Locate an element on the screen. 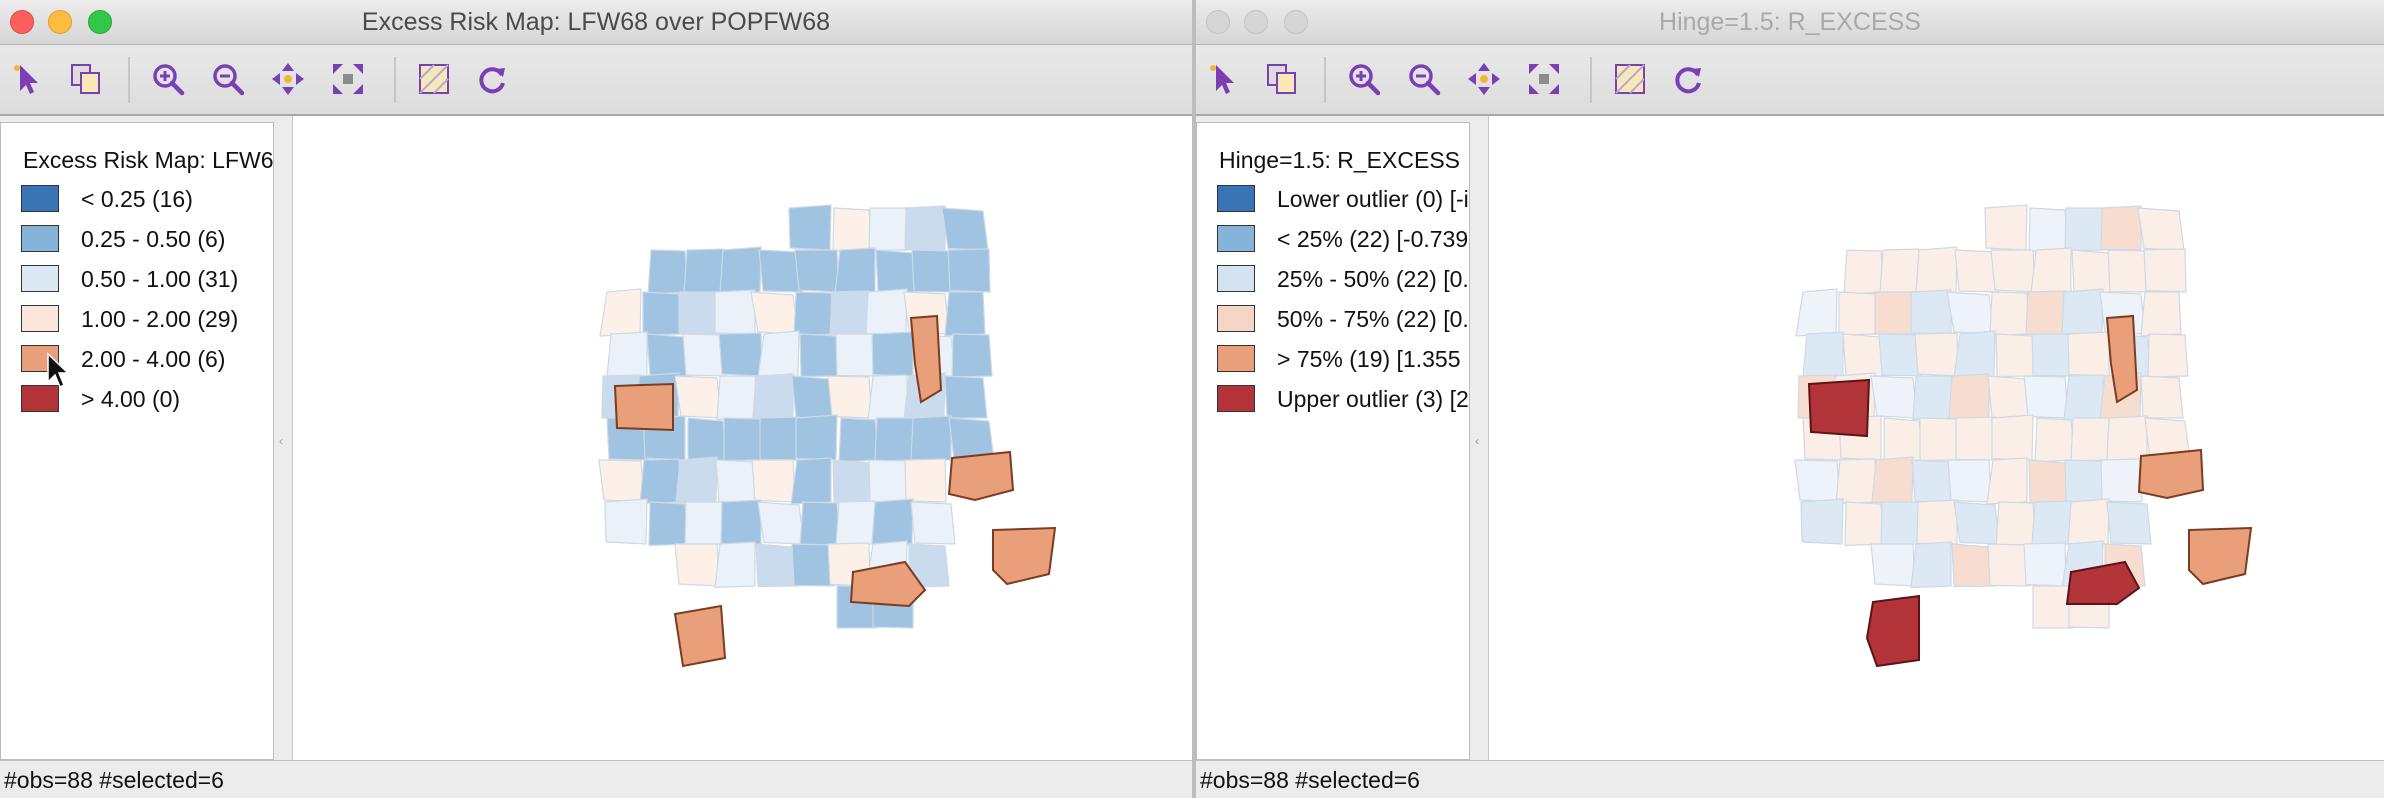  left-panel-splitter: ‹ is located at coordinates (281, 440).